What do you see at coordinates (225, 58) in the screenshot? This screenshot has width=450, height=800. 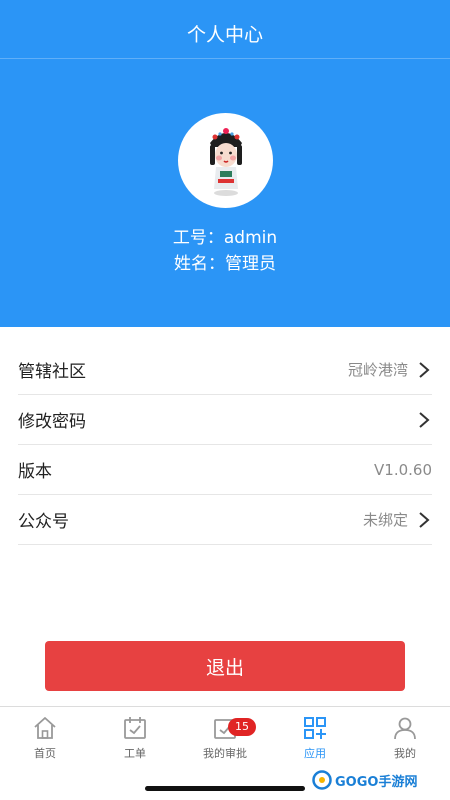 I see `header-divider` at bounding box center [225, 58].